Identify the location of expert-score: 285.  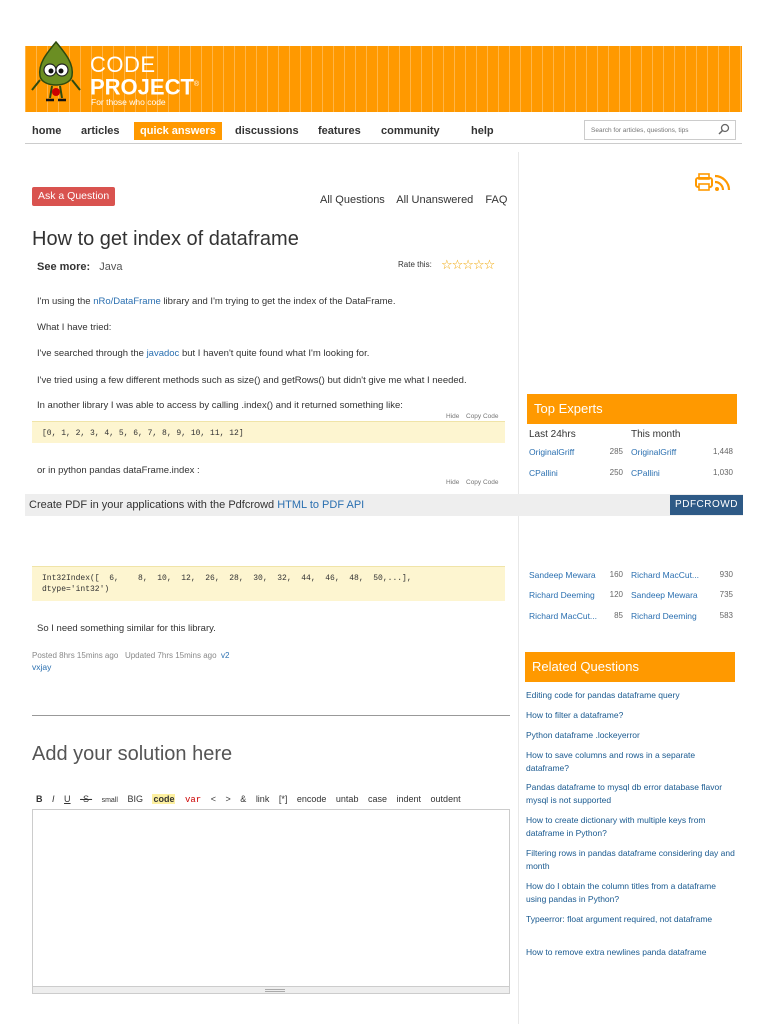
(616, 451).